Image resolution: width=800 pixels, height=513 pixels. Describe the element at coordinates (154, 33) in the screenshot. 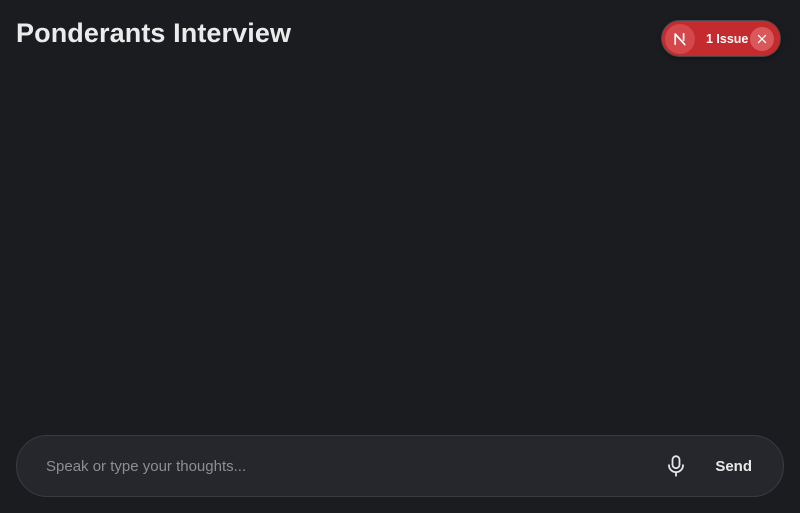

I see `page-title: Ponderants Interview` at that location.